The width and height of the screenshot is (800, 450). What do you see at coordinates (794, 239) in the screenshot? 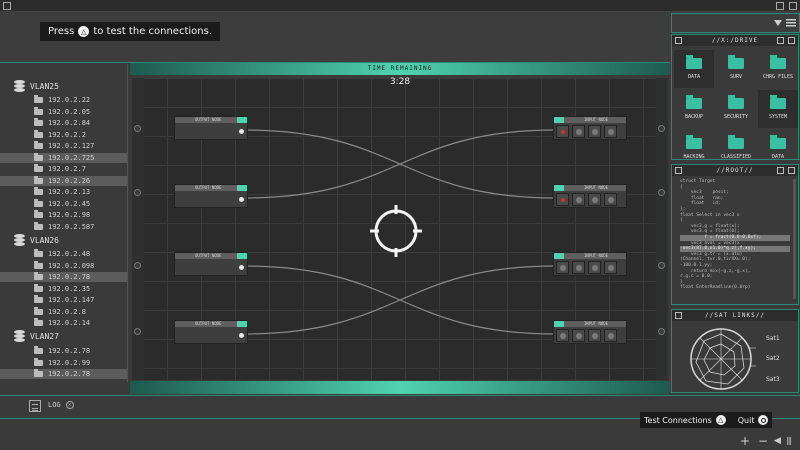
I see `code-scrollbar` at bounding box center [794, 239].